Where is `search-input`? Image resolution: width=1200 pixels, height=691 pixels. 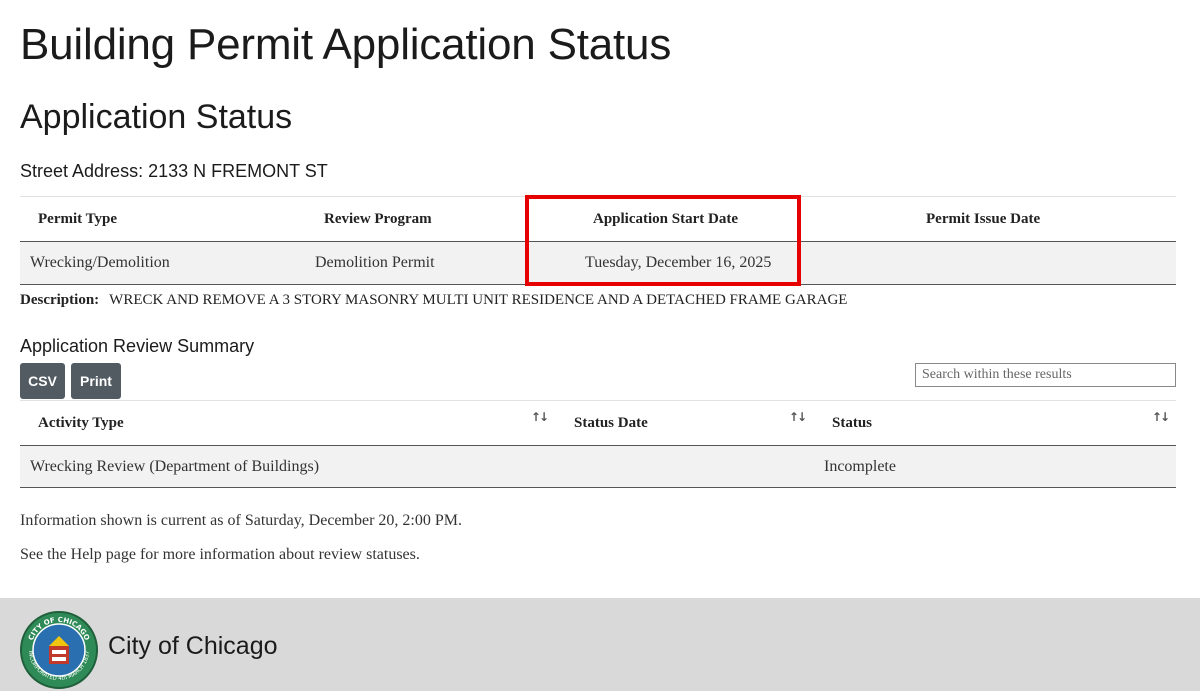
search-input is located at coordinates (1045, 375).